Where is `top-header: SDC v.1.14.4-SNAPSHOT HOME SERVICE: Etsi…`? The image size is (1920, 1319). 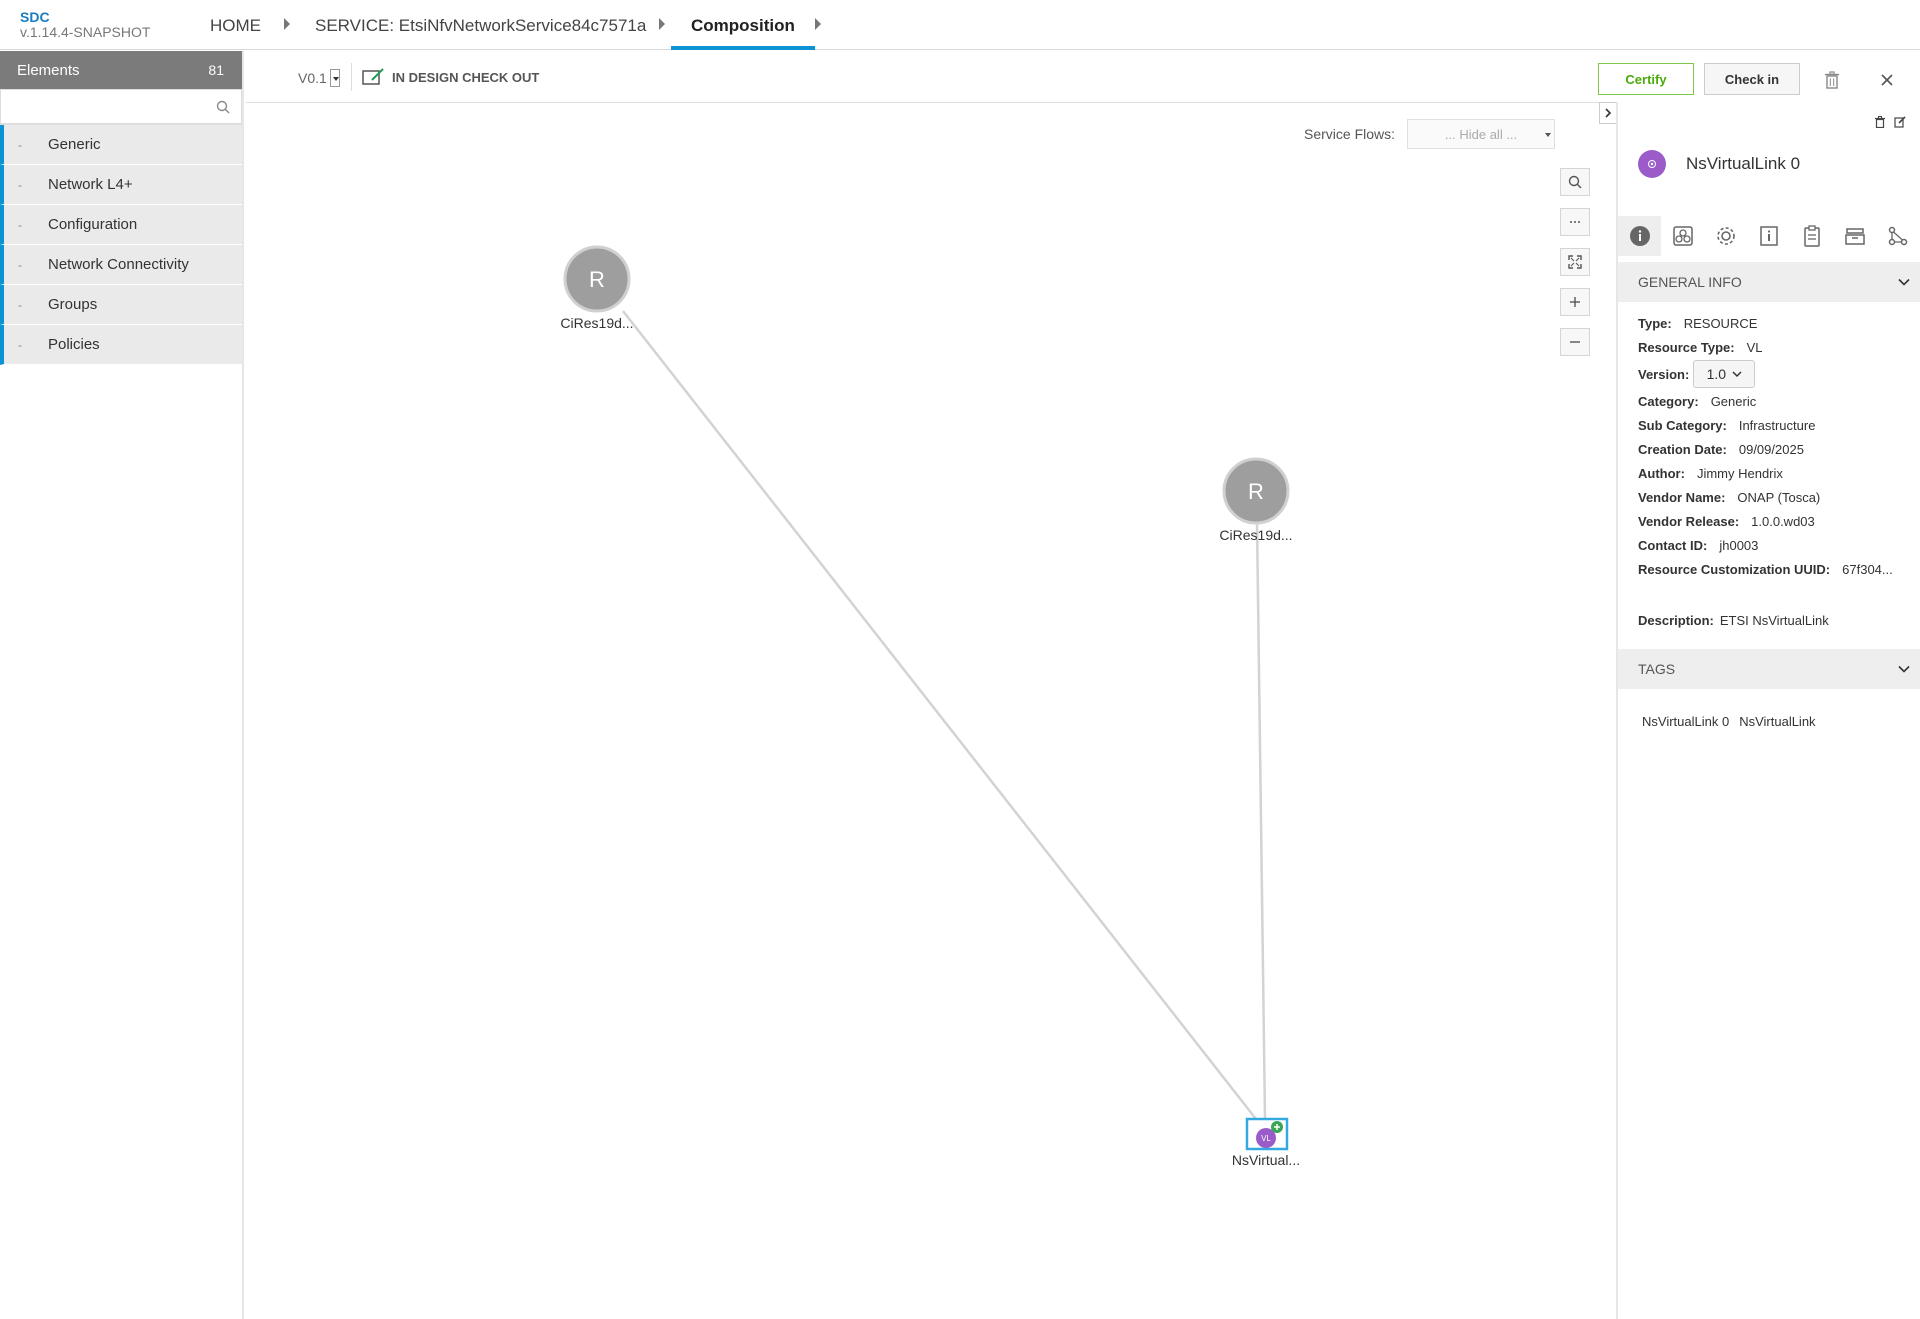 top-header: SDC v.1.14.4-SNAPSHOT HOME SERVICE: Etsi… is located at coordinates (960, 25).